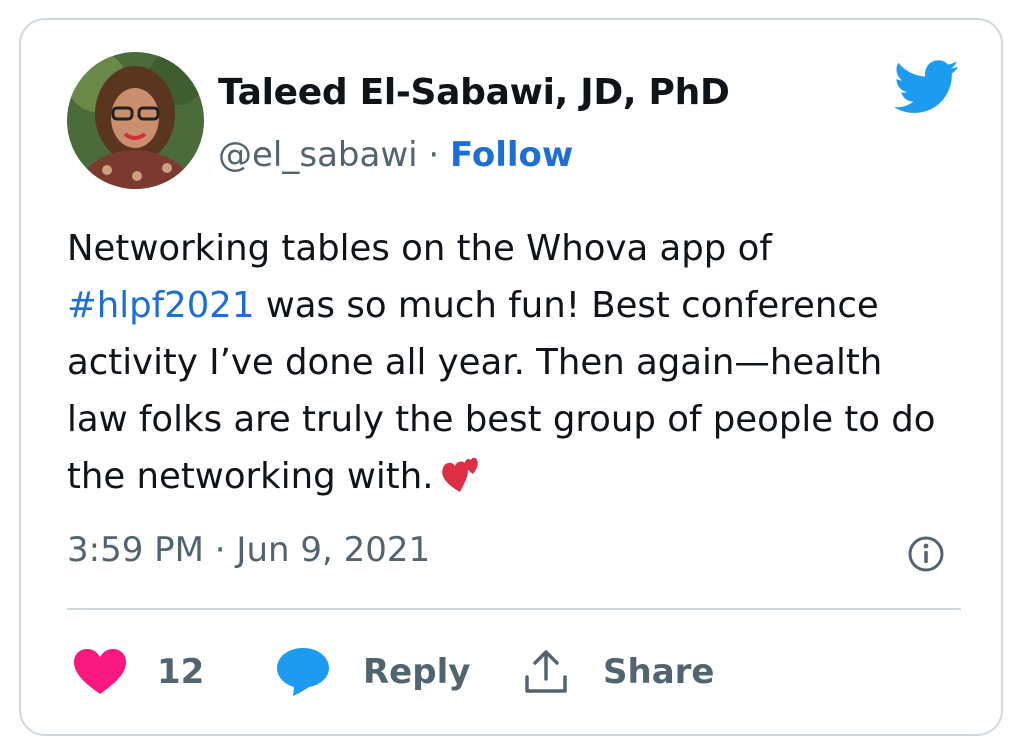 This screenshot has width=1025, height=756. What do you see at coordinates (138, 672) in the screenshot?
I see `like-button: 12` at bounding box center [138, 672].